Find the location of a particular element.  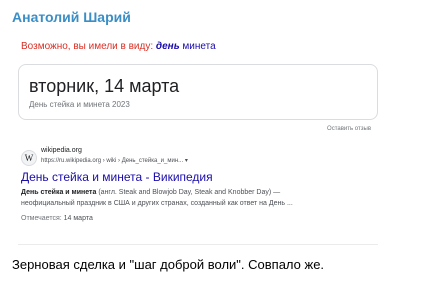

did-you-mean: Возможно, вы имели в виду: день минета is located at coordinates (118, 46).